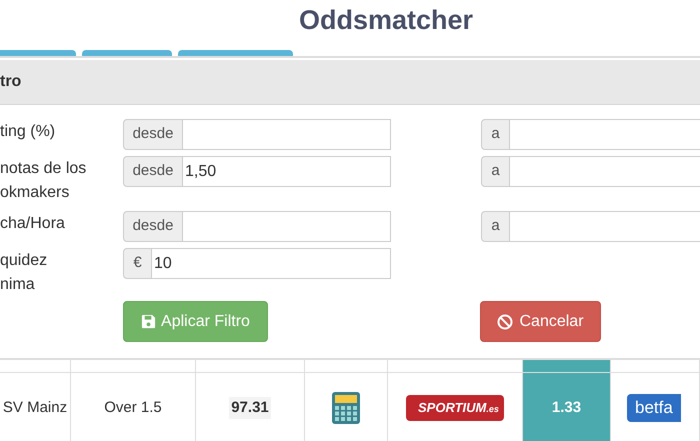 The image size is (700, 441). I want to click on input-addon: €, so click(137, 263).